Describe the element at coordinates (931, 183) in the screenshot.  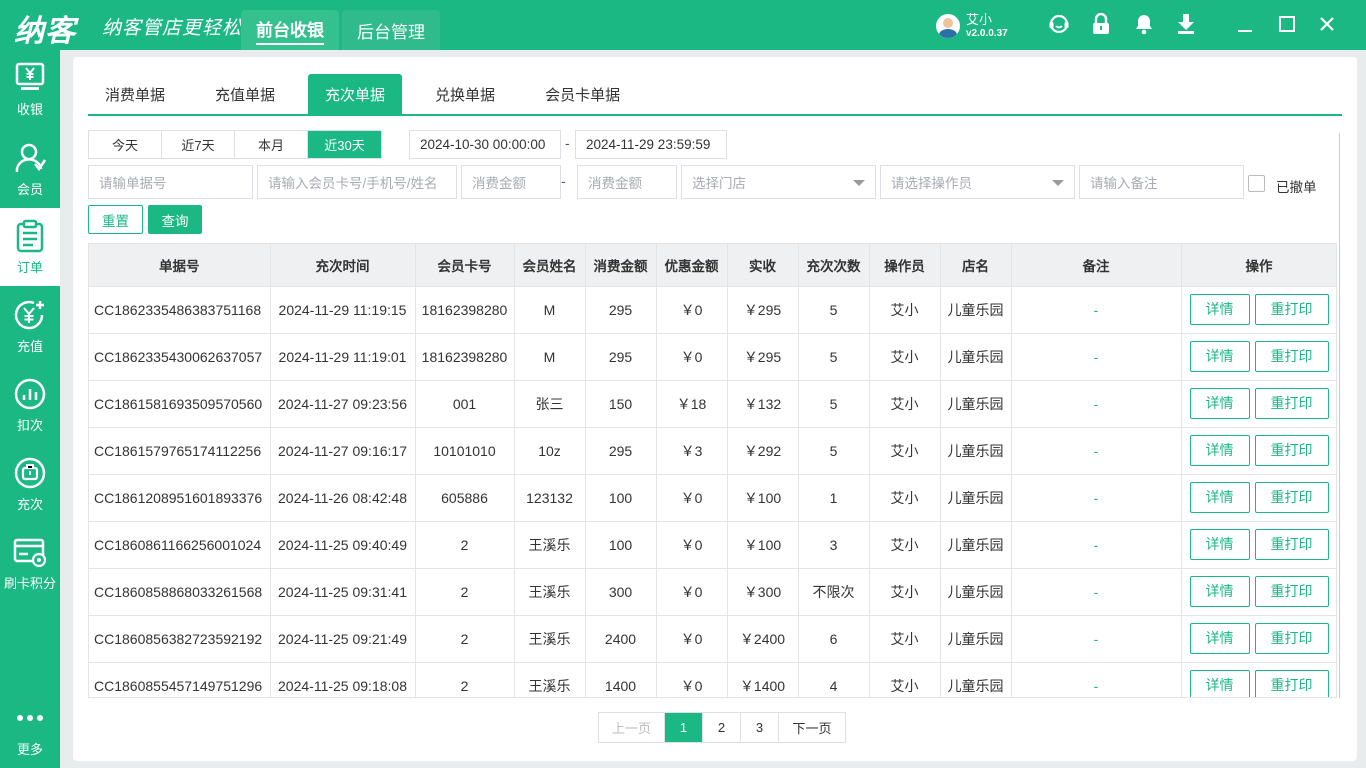
I see `operator-select-placeholder: 请选择操作员` at that location.